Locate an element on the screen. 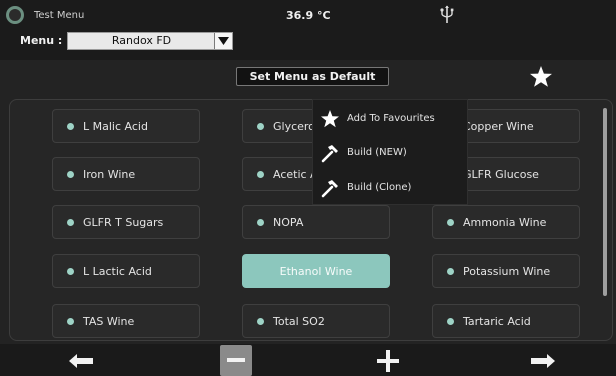  test-item: Potassium Wine is located at coordinates (506, 271).